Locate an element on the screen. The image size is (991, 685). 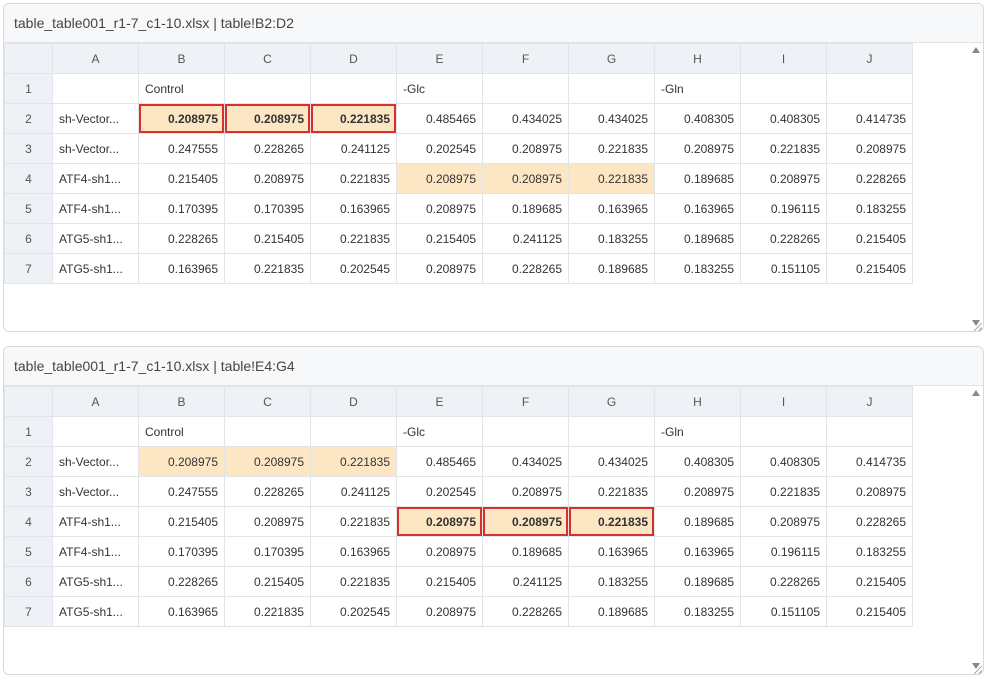
cell-g6: 0.183255 is located at coordinates (611, 238).